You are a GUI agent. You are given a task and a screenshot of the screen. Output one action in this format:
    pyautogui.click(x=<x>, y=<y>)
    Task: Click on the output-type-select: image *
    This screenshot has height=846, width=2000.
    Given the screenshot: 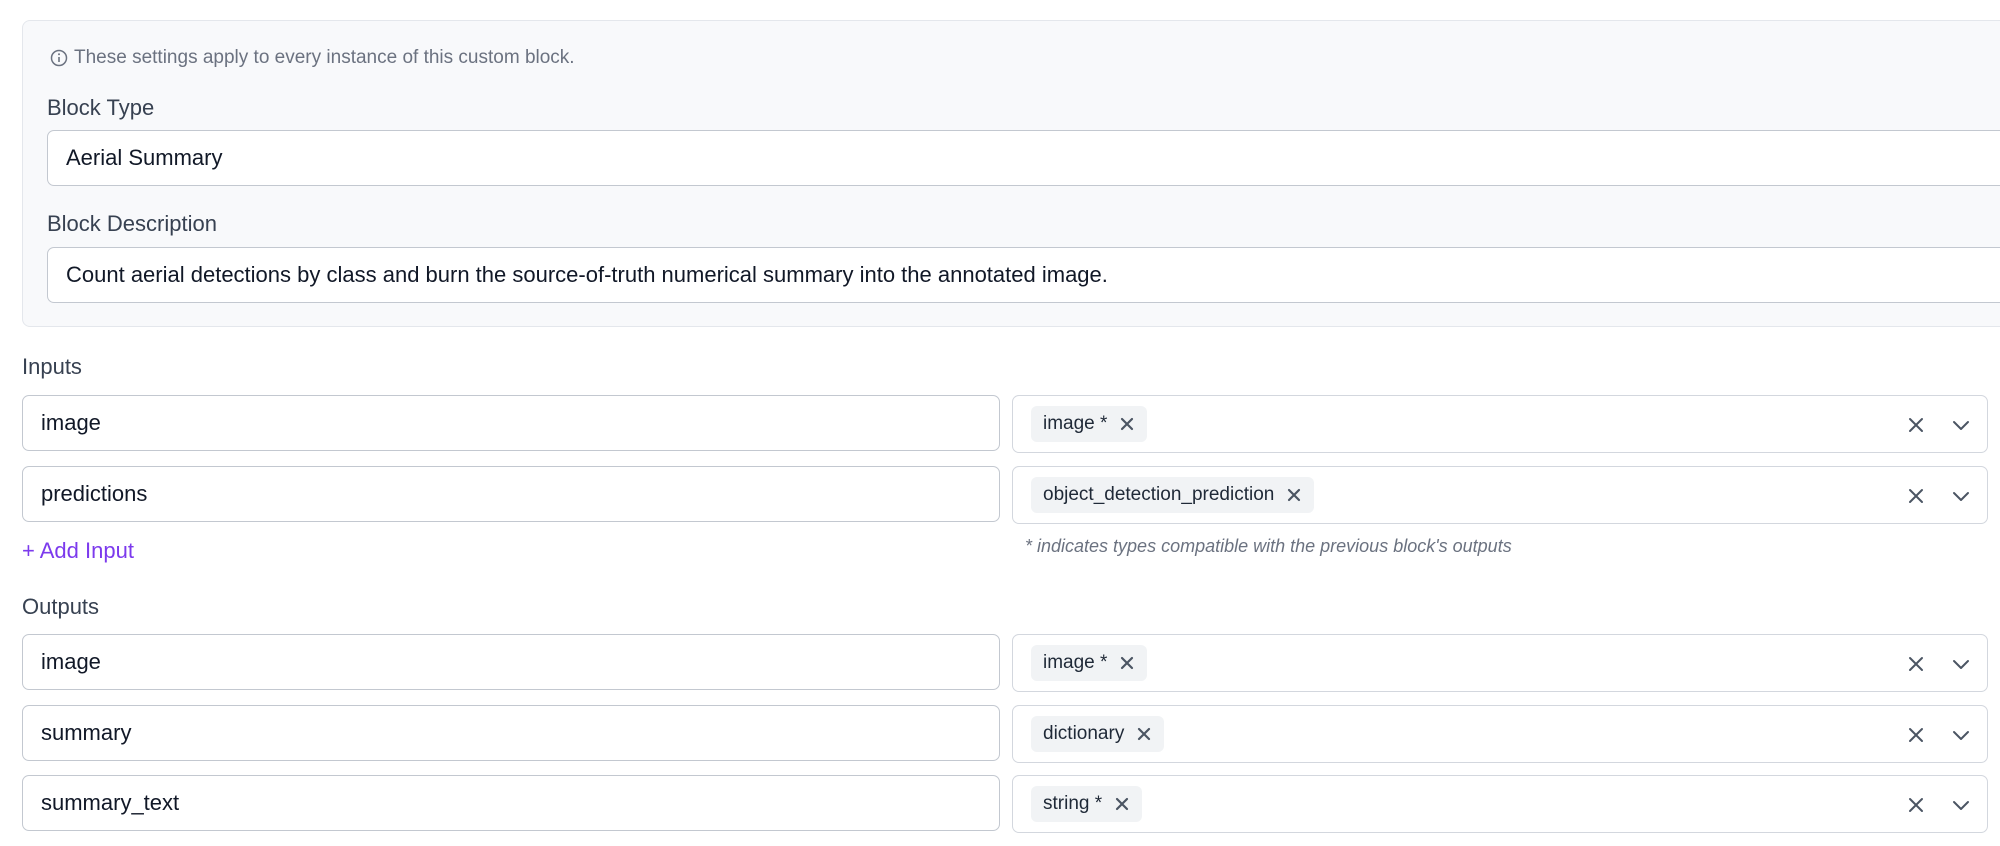 What is the action you would take?
    pyautogui.click(x=1500, y=663)
    